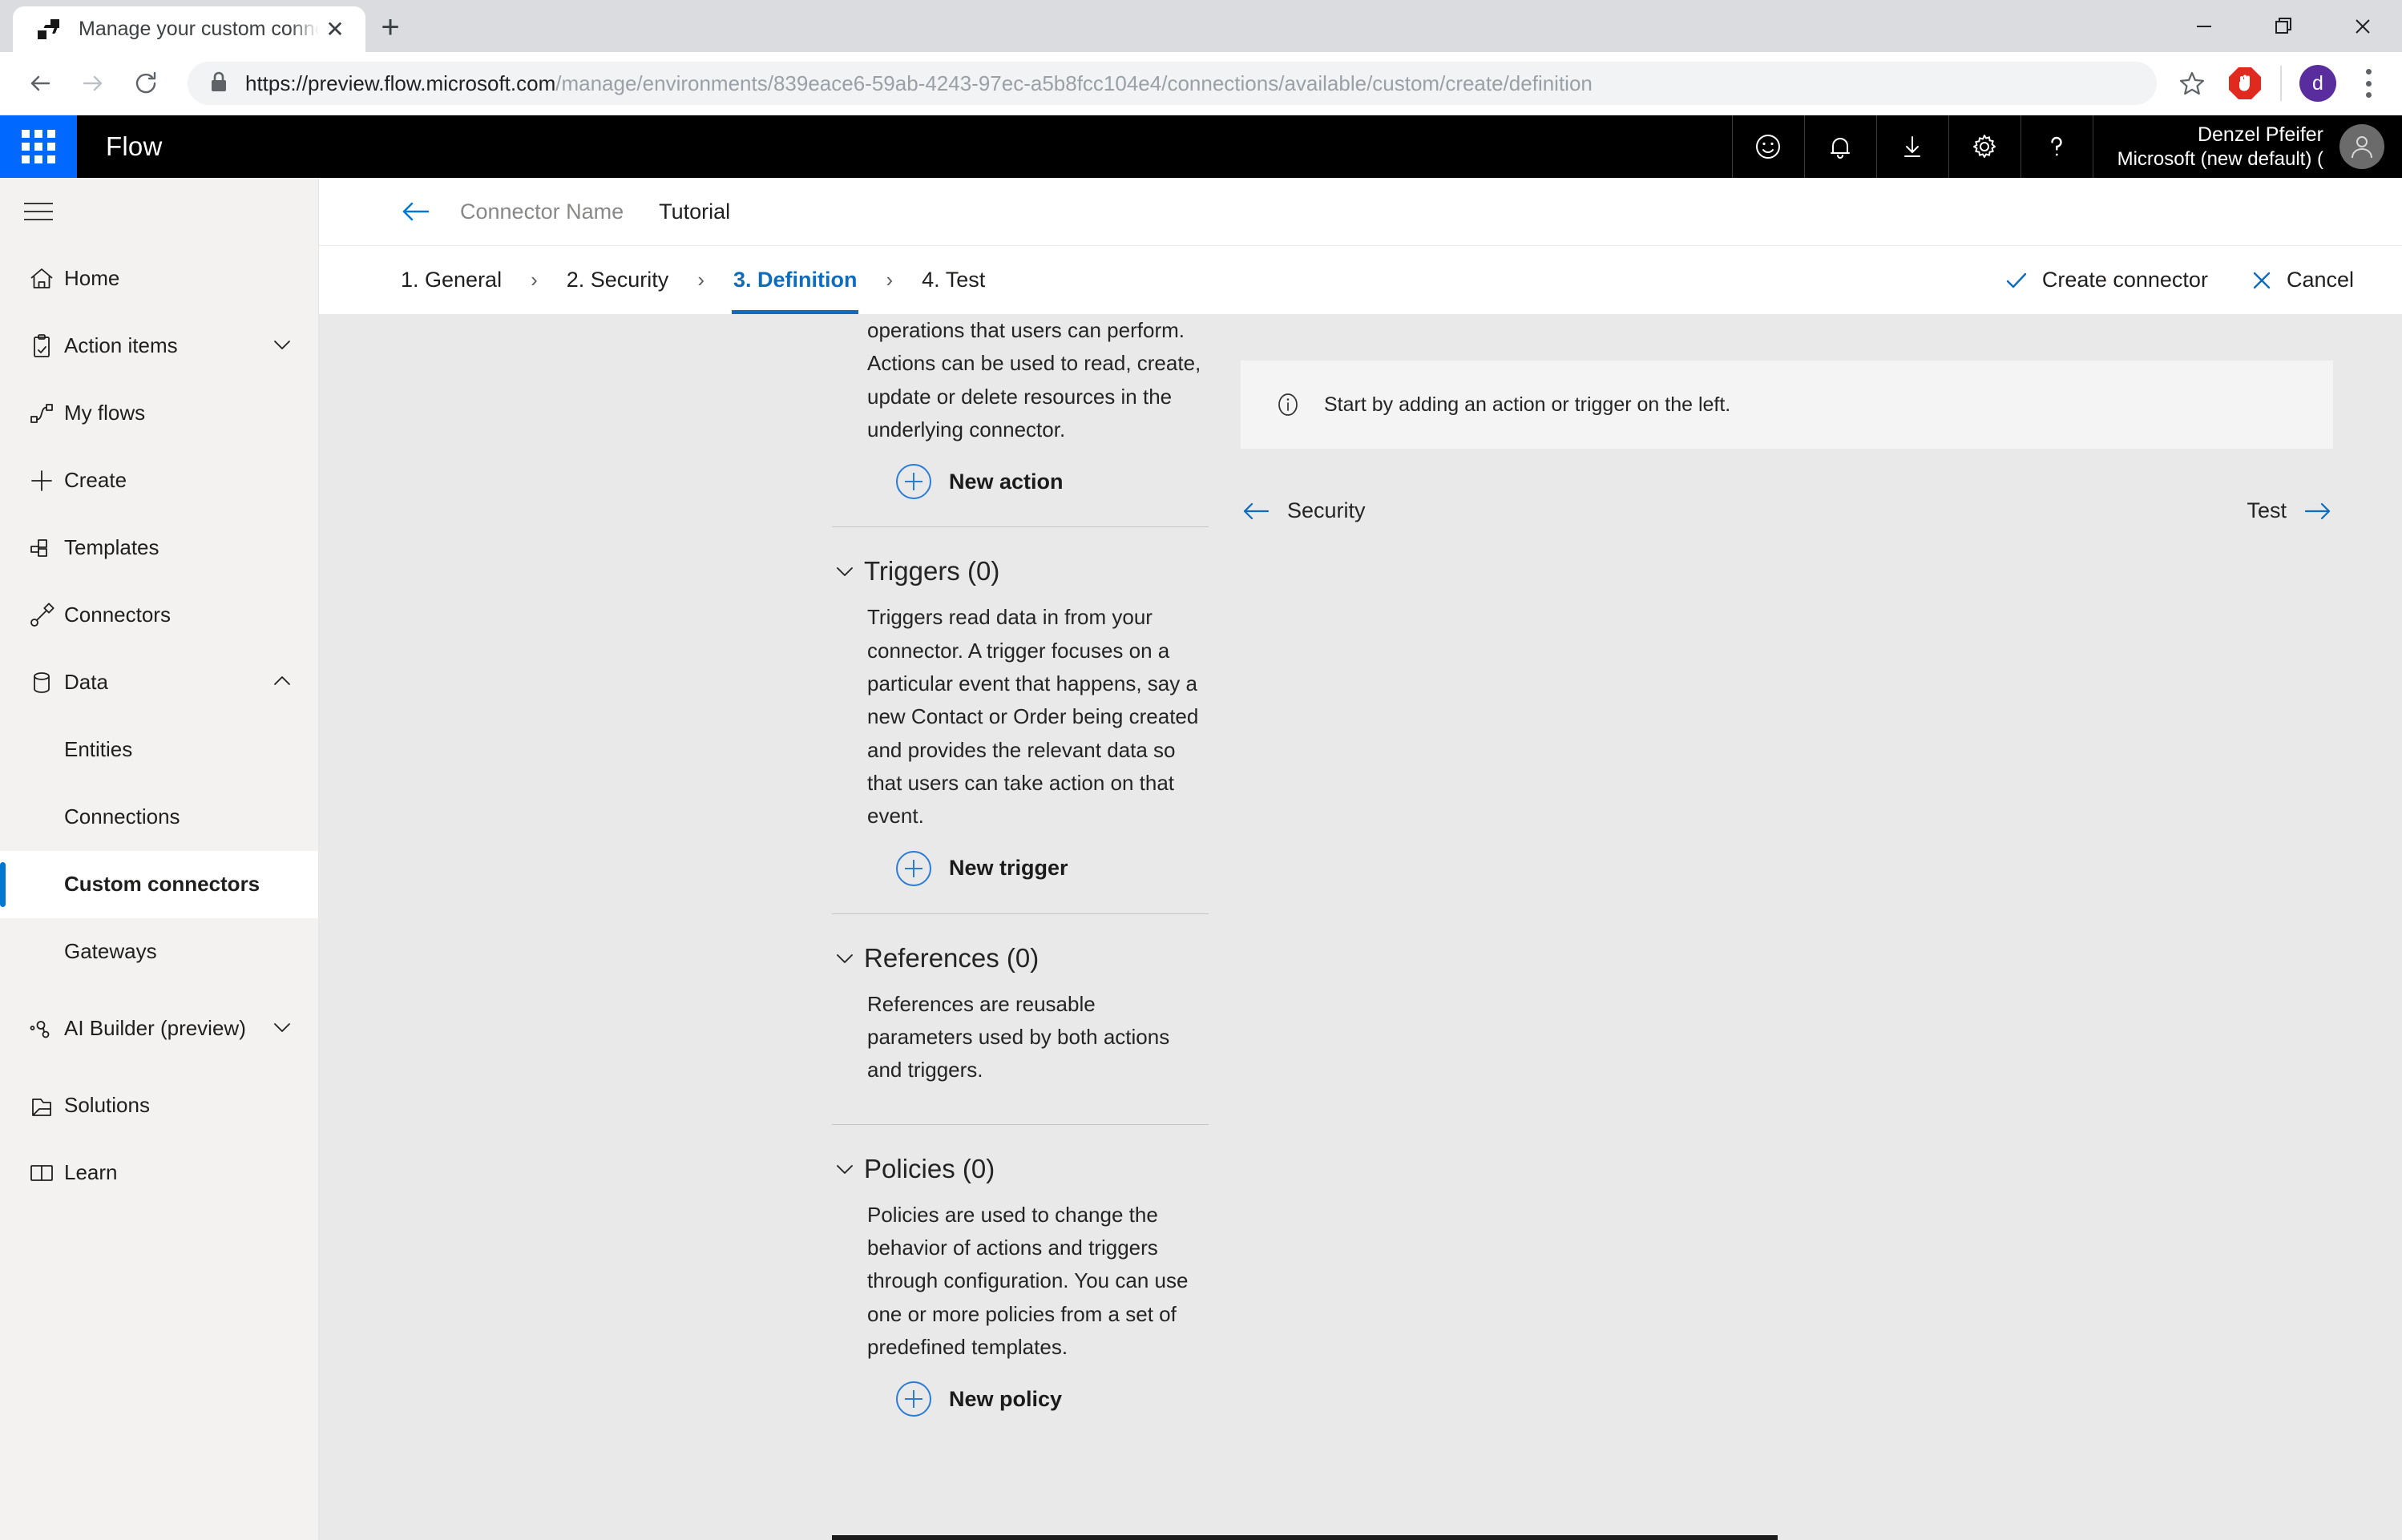 The height and width of the screenshot is (1540, 2402). I want to click on arrow-left-icon, so click(1256, 511).